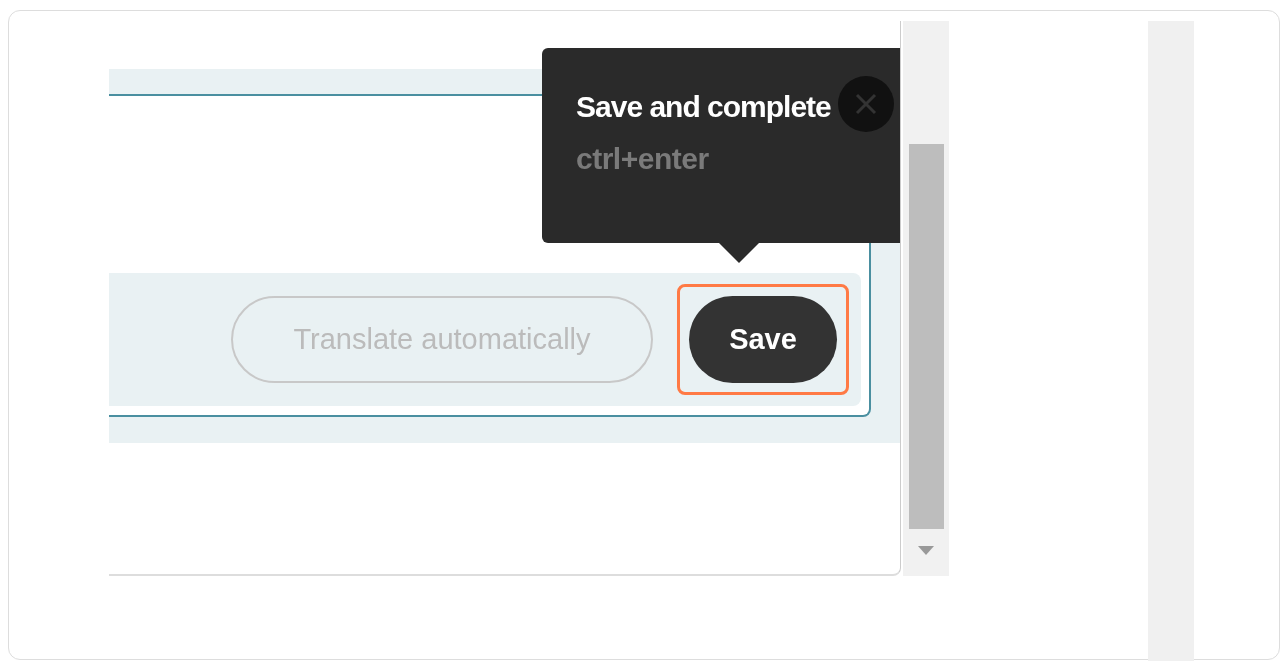  I want to click on scroll-down-icon, so click(926, 551).